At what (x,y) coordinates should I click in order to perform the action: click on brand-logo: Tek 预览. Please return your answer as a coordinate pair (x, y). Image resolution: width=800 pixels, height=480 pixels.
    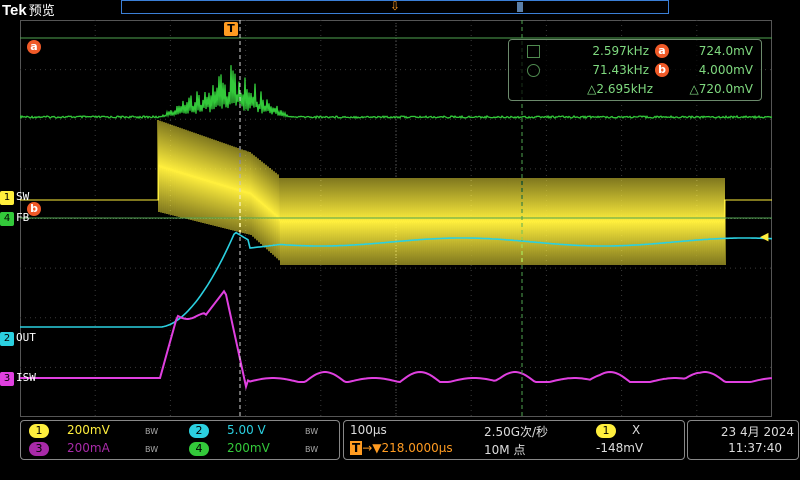
    Looking at the image, I should click on (28, 10).